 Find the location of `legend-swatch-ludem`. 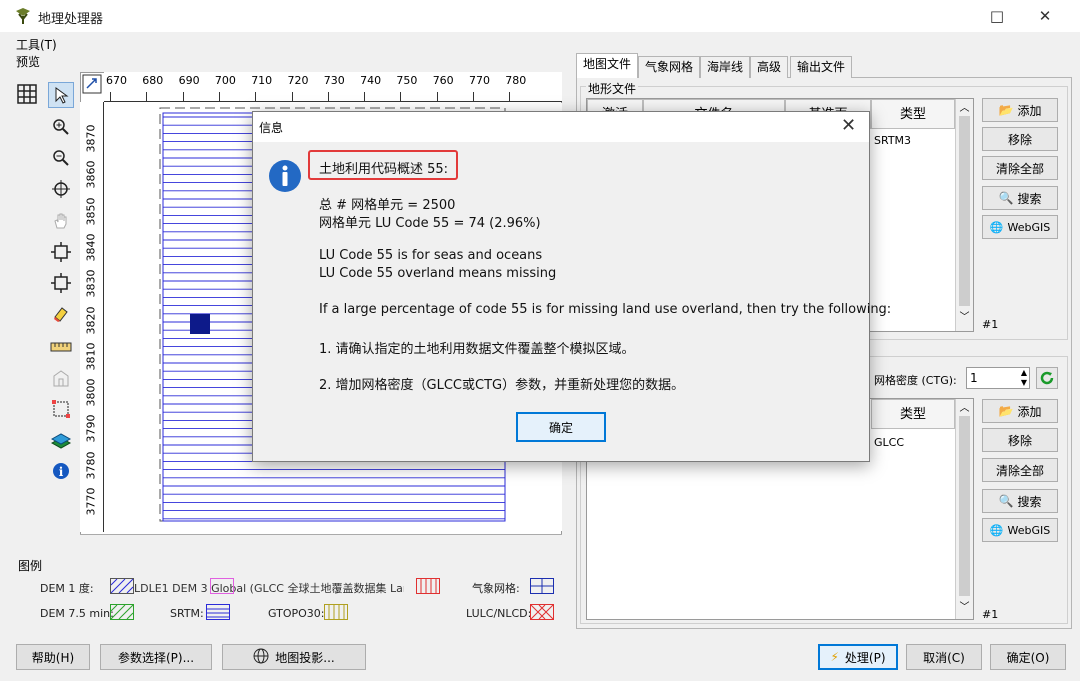

legend-swatch-ludem is located at coordinates (222, 586).